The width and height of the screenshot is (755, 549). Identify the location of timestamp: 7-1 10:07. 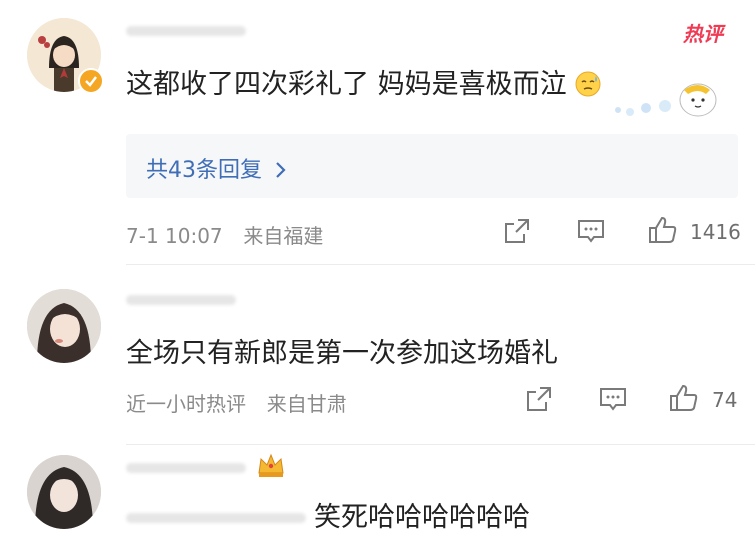
(174, 236).